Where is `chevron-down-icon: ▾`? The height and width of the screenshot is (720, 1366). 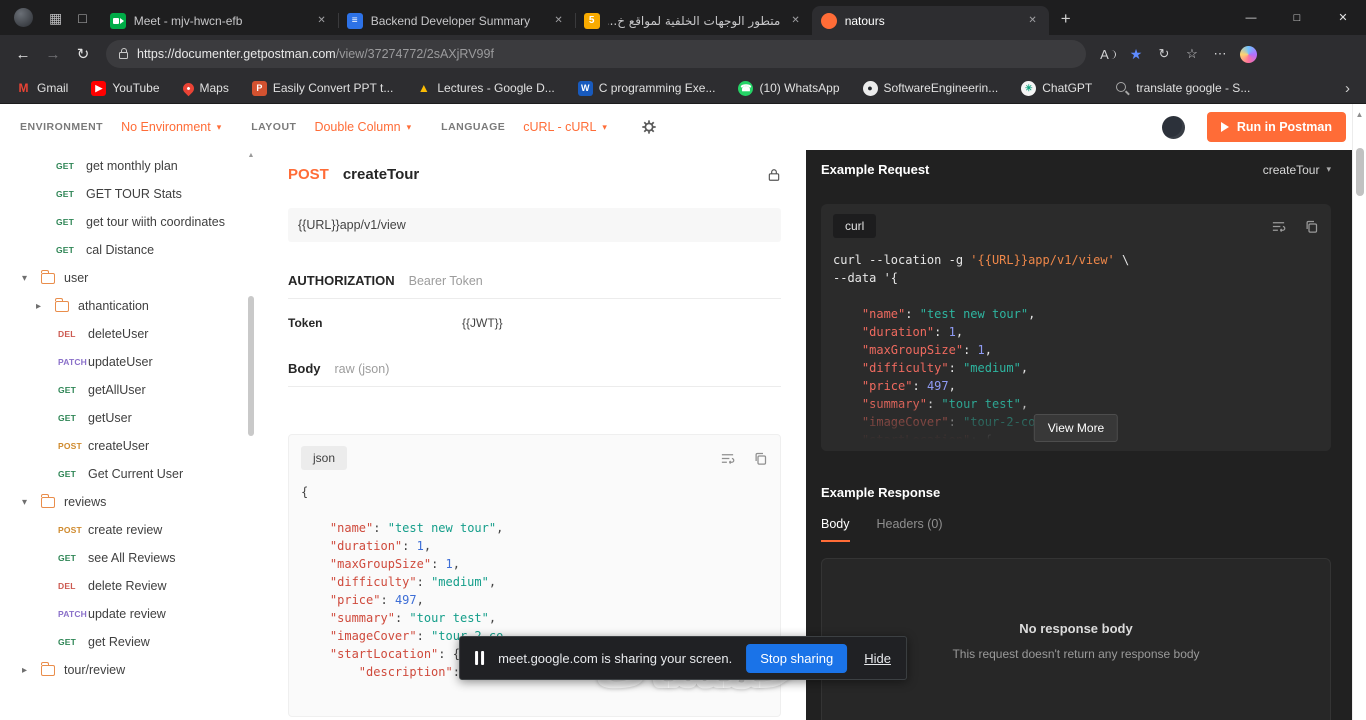 chevron-down-icon: ▾ is located at coordinates (219, 126).